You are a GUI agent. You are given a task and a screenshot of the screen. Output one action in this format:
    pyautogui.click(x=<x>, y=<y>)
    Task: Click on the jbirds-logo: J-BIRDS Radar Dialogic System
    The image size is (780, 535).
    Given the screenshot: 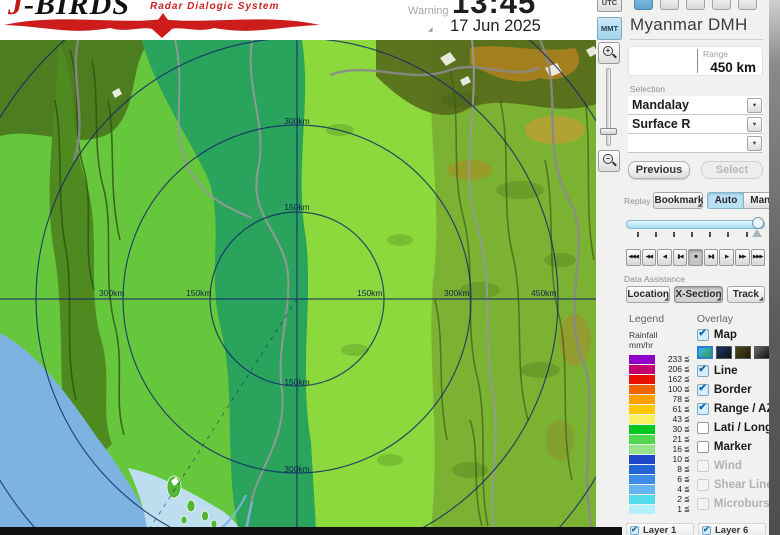 What is the action you would take?
    pyautogui.click(x=185, y=20)
    